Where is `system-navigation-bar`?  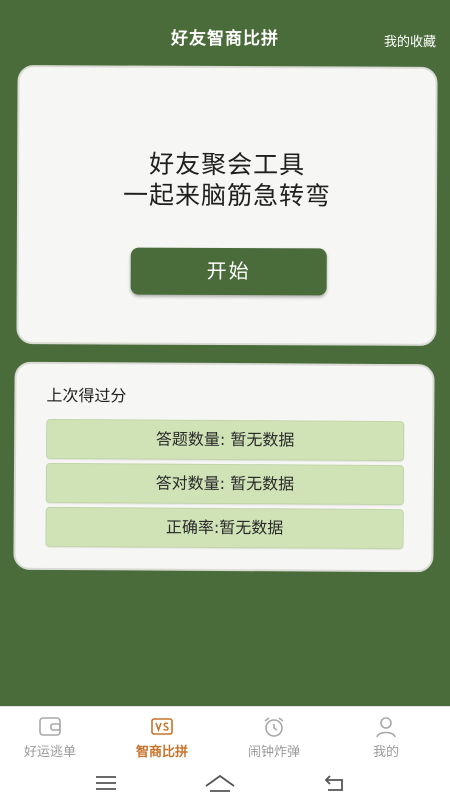
system-navigation-bar is located at coordinates (225, 782).